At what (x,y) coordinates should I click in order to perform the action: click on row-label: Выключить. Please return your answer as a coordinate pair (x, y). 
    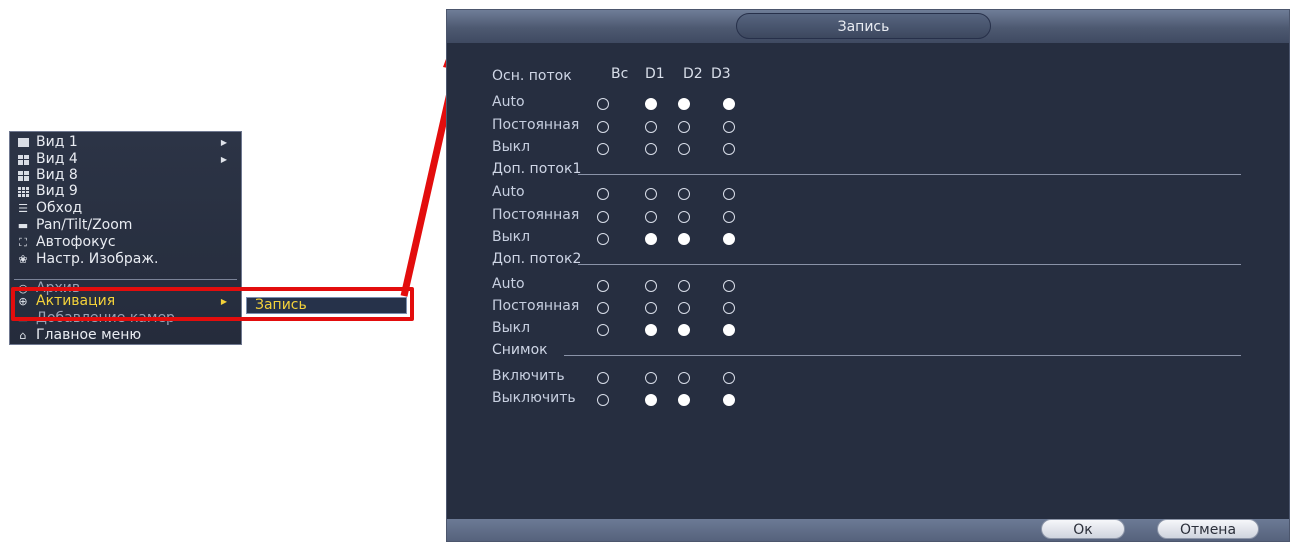
    Looking at the image, I should click on (534, 398).